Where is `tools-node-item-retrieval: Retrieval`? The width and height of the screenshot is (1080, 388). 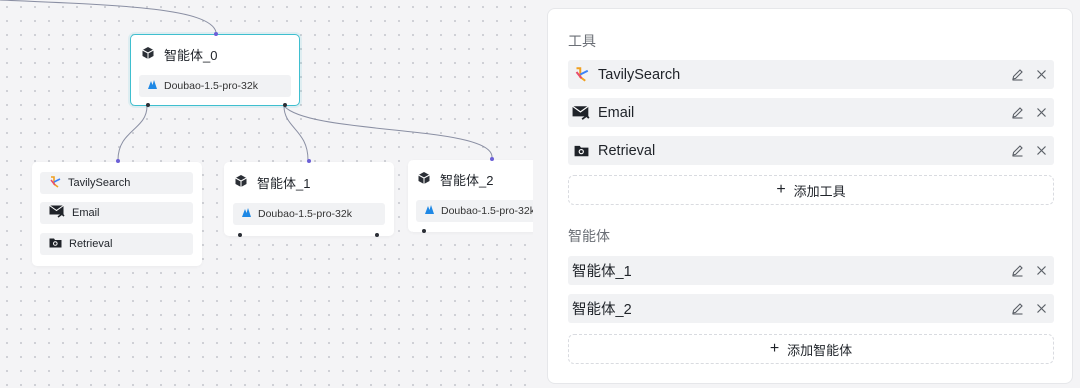
tools-node-item-retrieval: Retrieval is located at coordinates (116, 244).